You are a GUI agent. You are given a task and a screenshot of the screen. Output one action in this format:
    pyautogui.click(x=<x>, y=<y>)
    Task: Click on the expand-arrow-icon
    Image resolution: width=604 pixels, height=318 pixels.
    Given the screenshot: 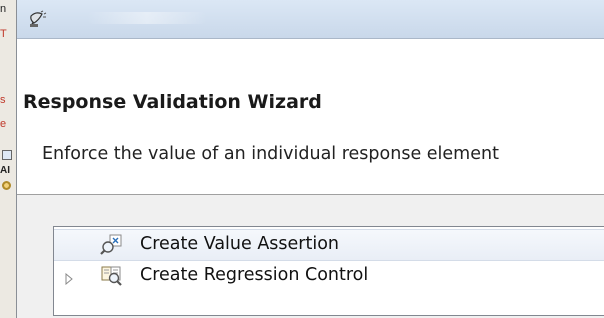 What is the action you would take?
    pyautogui.click(x=69, y=278)
    